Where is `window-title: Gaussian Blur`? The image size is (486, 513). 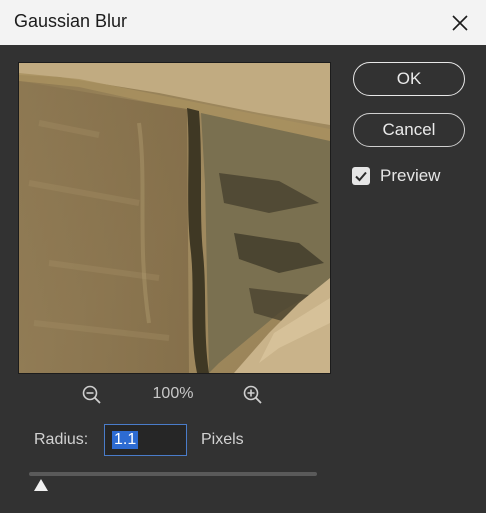 window-title: Gaussian Blur is located at coordinates (71, 21).